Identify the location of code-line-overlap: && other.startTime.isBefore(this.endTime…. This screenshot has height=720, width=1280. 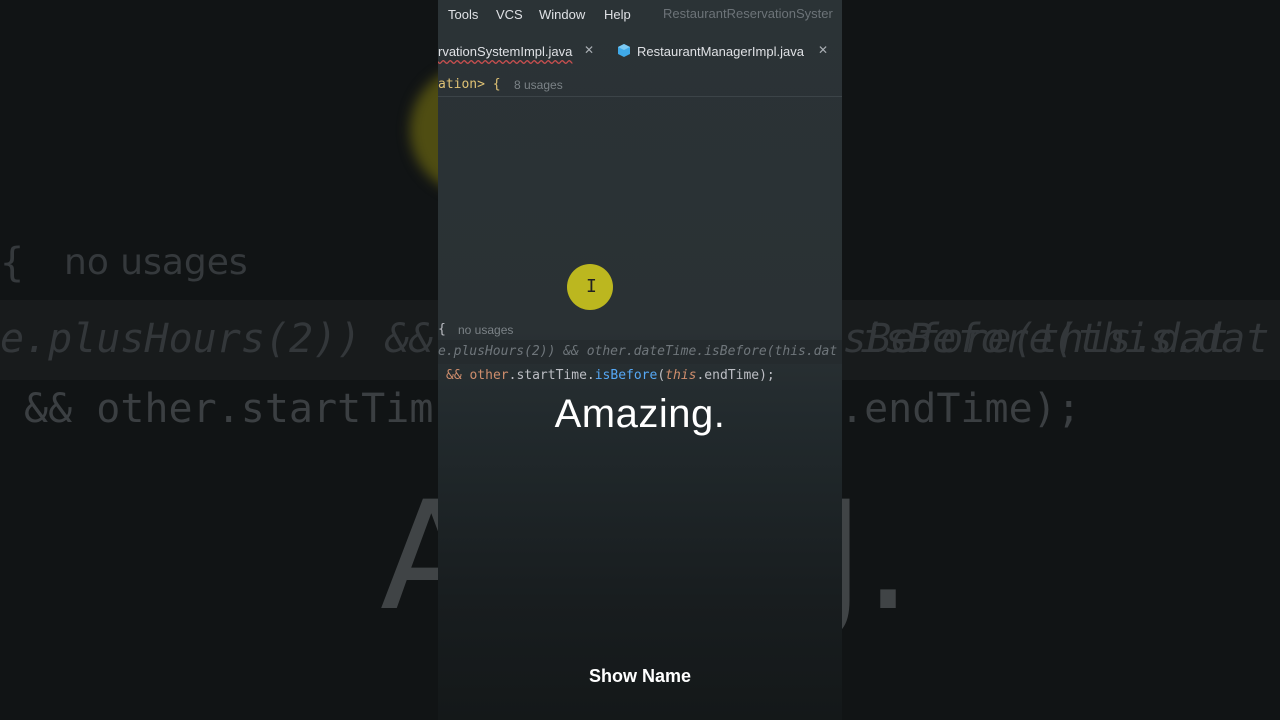
(610, 375).